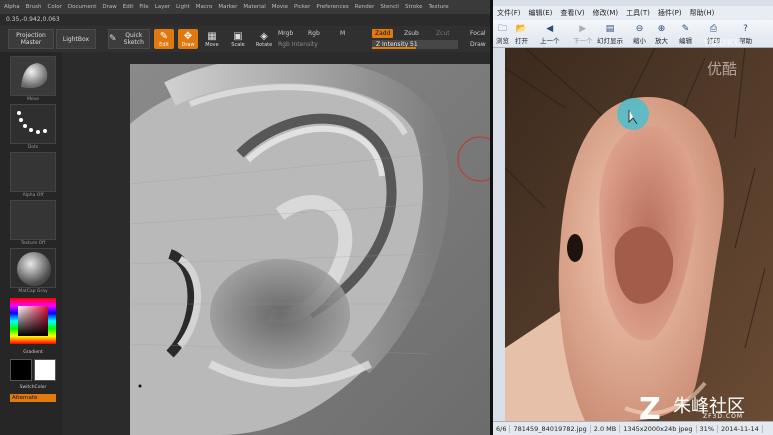  Describe the element at coordinates (76, 39) in the screenshot. I see `lightbox-button: LightBox` at that location.